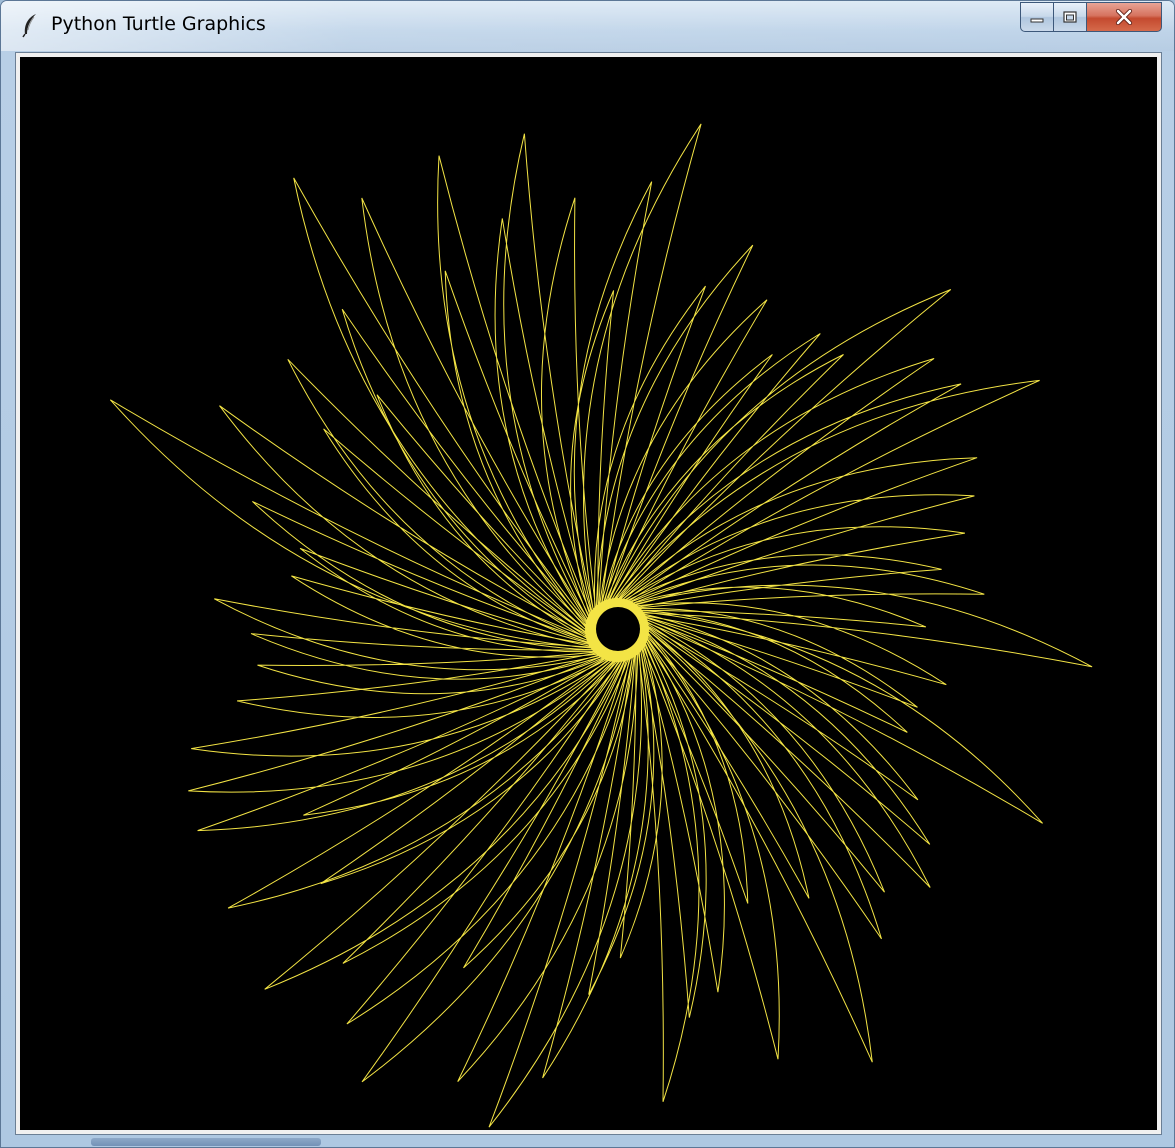 The image size is (1175, 1148). I want to click on close-button, so click(1124, 17).